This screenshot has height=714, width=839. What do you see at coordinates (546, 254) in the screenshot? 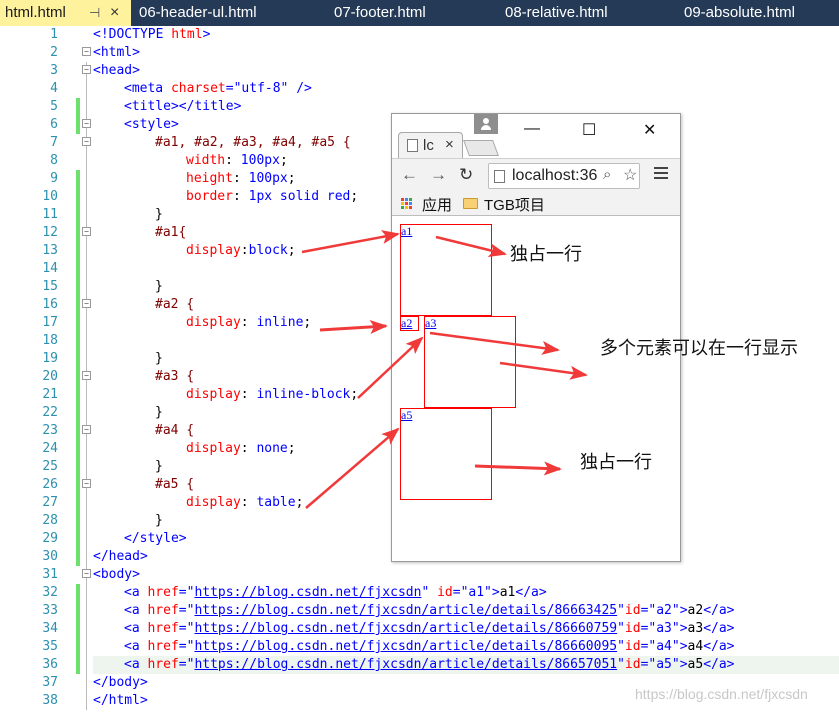
I see `annotation-block-1: 独占一行` at bounding box center [546, 254].